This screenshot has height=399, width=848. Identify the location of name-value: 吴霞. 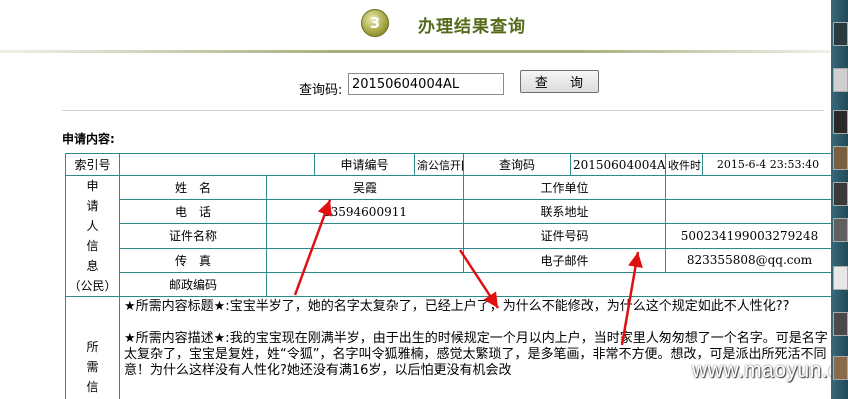
(365, 187).